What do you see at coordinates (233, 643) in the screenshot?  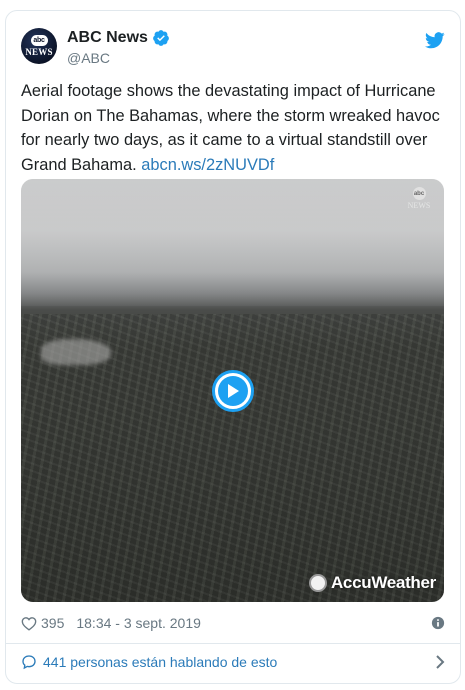 I see `divider` at bounding box center [233, 643].